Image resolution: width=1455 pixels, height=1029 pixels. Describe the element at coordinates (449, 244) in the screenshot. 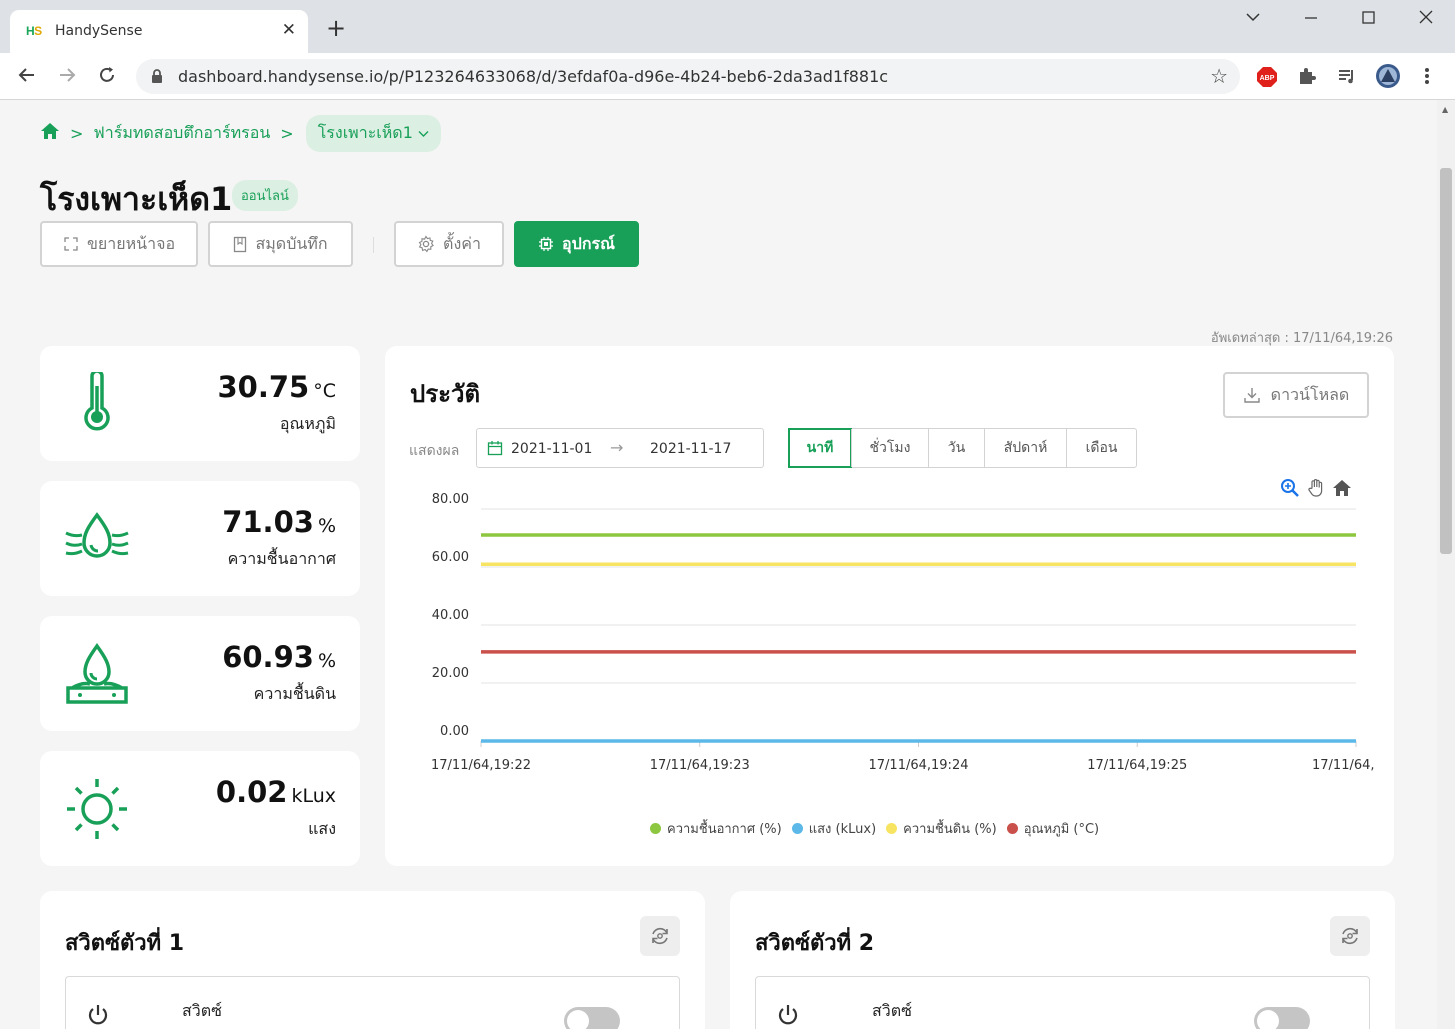

I see `settings-button: ตั้งค่า` at that location.